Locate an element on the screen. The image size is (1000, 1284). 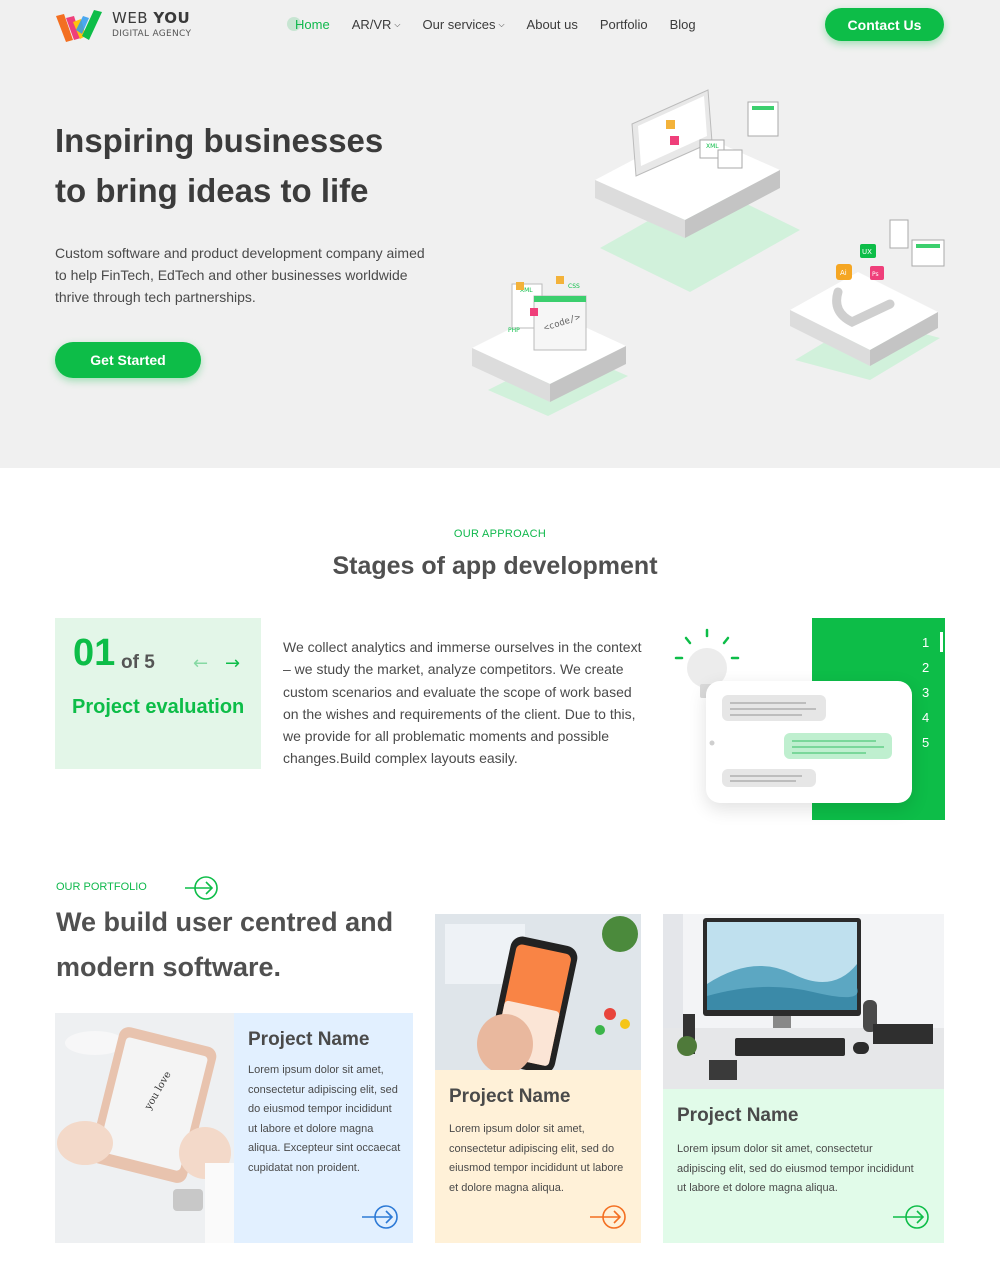
portfolio-eyebrow: OUR PORTFOLIO is located at coordinates (101, 887).